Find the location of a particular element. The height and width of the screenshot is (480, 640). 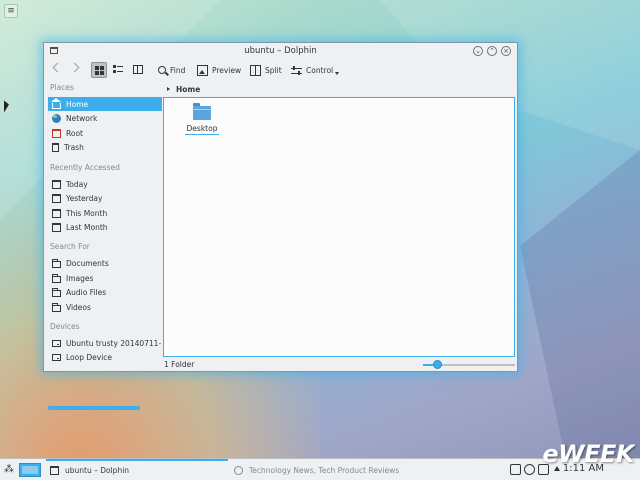

breadcrumb-arrow-icon is located at coordinates (168, 89).